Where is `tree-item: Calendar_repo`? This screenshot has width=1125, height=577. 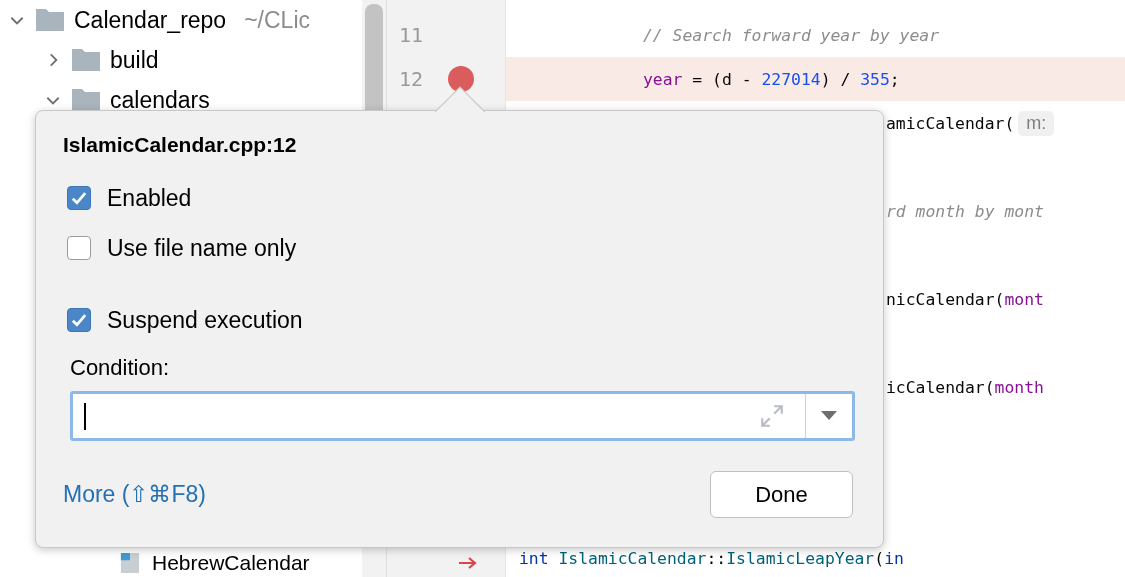 tree-item: Calendar_repo is located at coordinates (150, 20).